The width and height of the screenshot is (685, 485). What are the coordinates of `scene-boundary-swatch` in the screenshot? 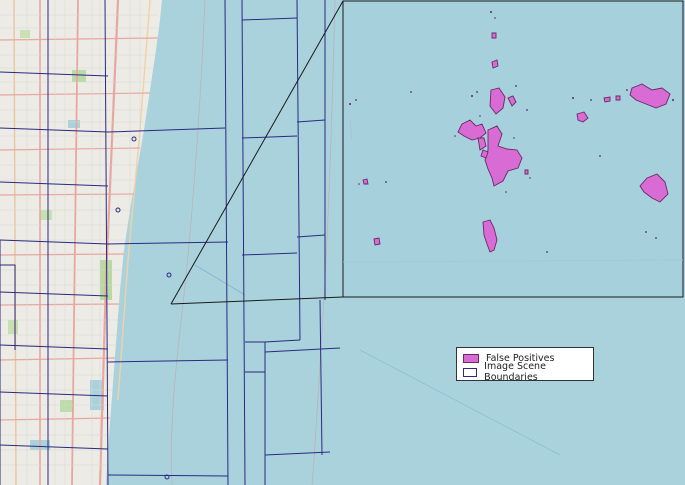 It's located at (470, 372).